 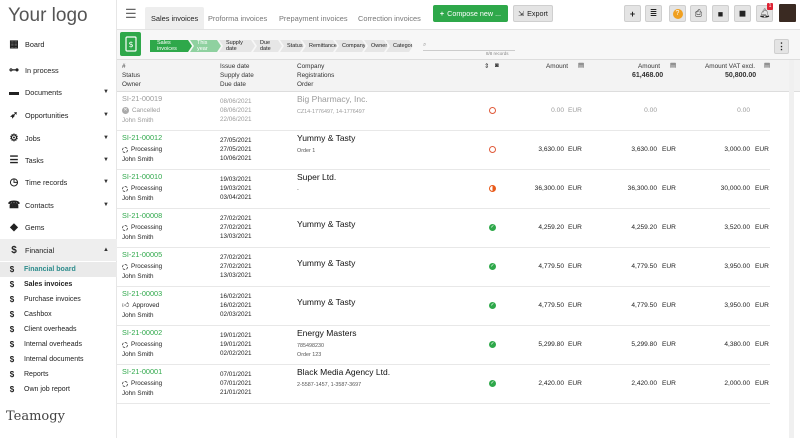 What do you see at coordinates (319, 46) in the screenshot?
I see `filter-crumb-remittance: Remittance` at bounding box center [319, 46].